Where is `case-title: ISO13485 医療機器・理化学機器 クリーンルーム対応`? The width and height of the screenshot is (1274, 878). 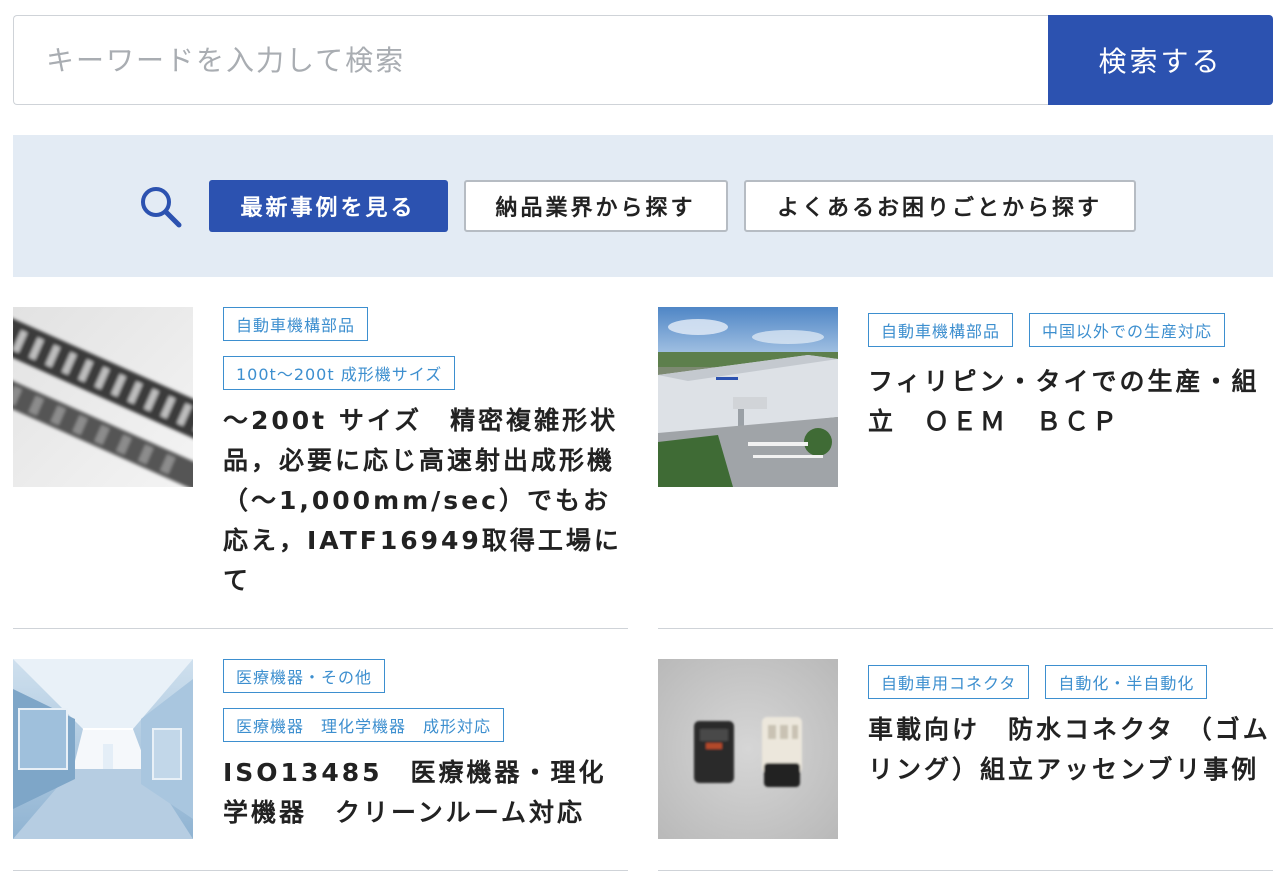
case-title: ISO13485 医療機器・理化学機器 クリーンルーム対応 is located at coordinates (425, 793).